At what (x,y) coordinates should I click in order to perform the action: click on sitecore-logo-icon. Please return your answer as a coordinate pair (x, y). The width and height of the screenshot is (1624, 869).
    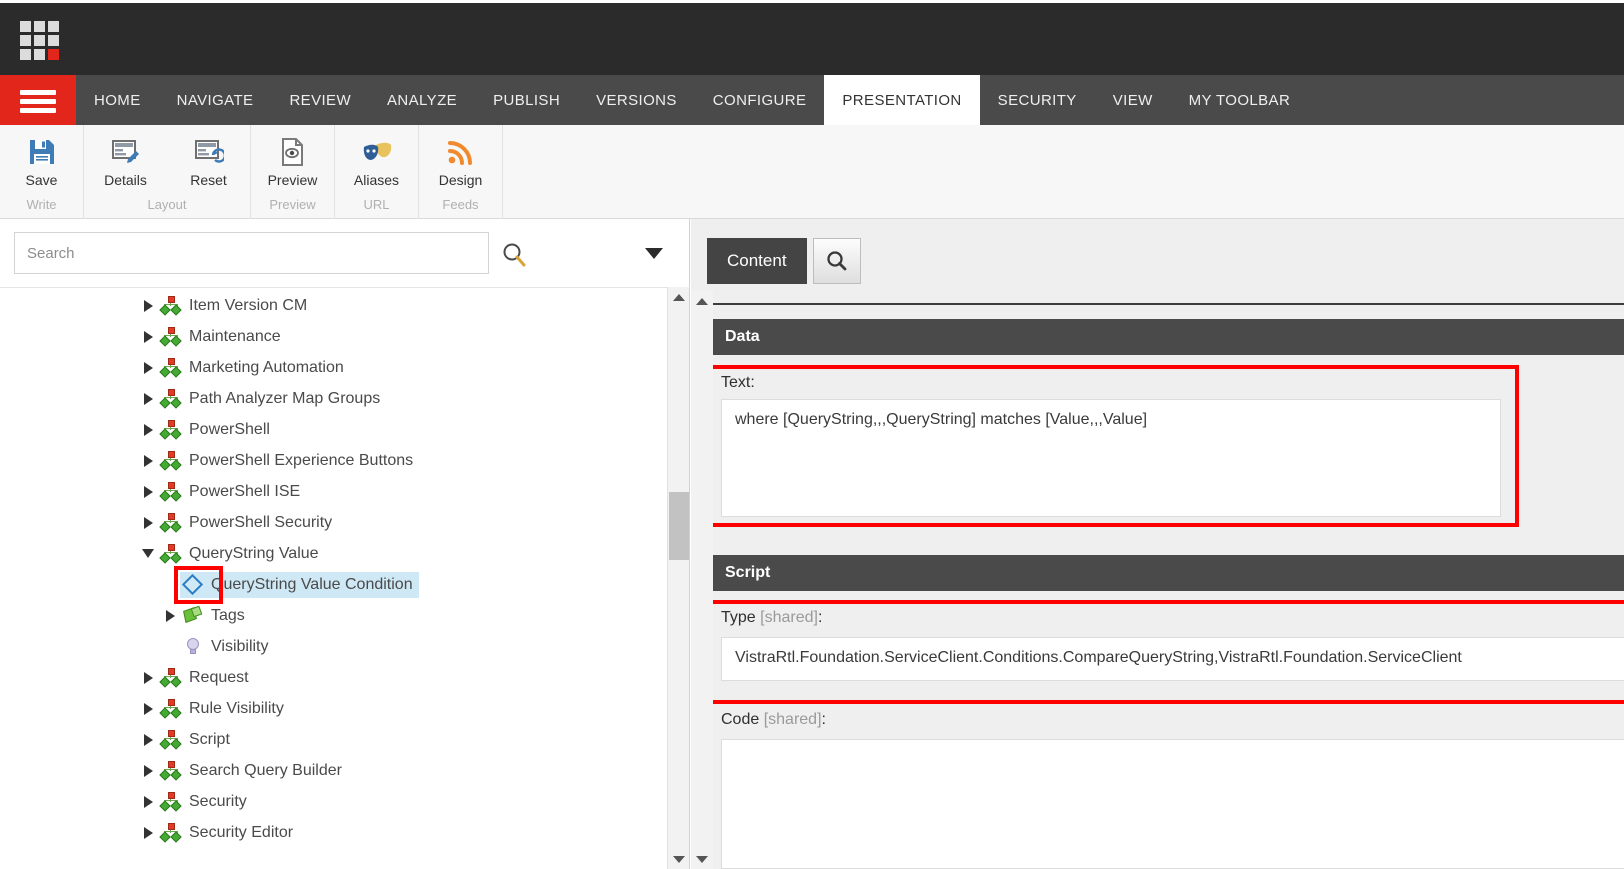
    Looking at the image, I should click on (39, 40).